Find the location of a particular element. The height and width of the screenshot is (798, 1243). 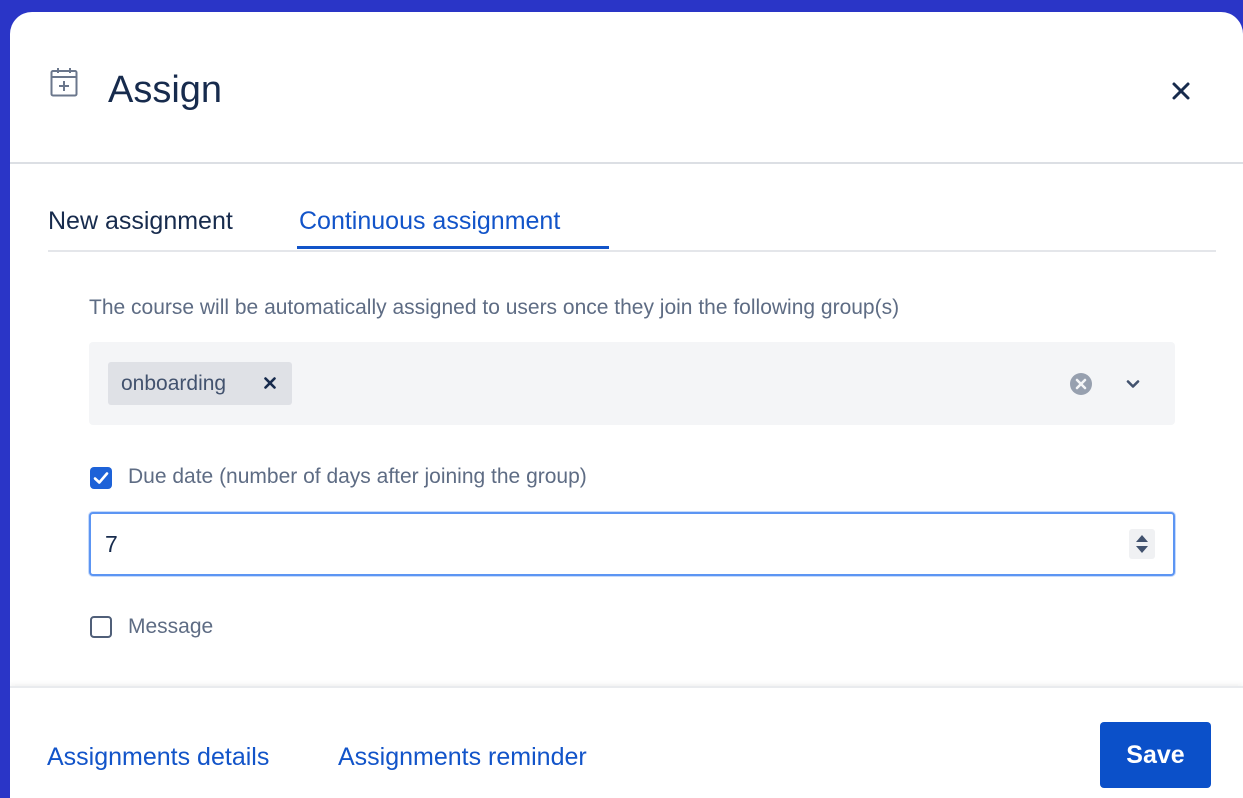

due-date-checkbox is located at coordinates (101, 478).